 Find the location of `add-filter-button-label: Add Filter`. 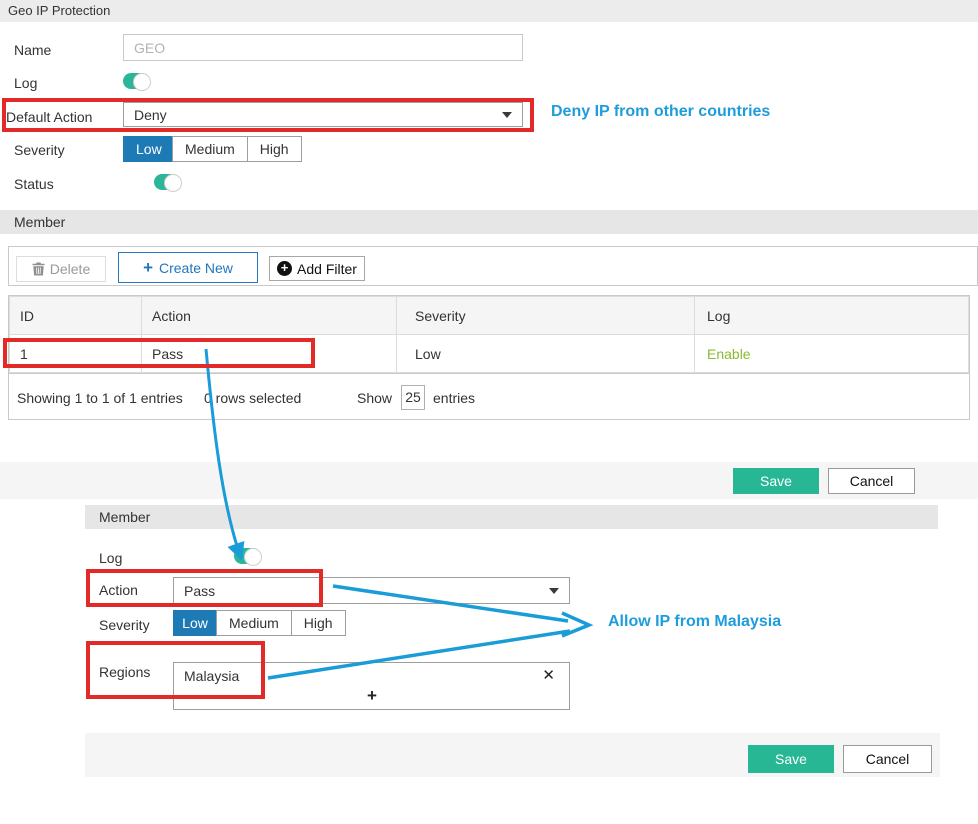

add-filter-button-label: Add Filter is located at coordinates (327, 268).